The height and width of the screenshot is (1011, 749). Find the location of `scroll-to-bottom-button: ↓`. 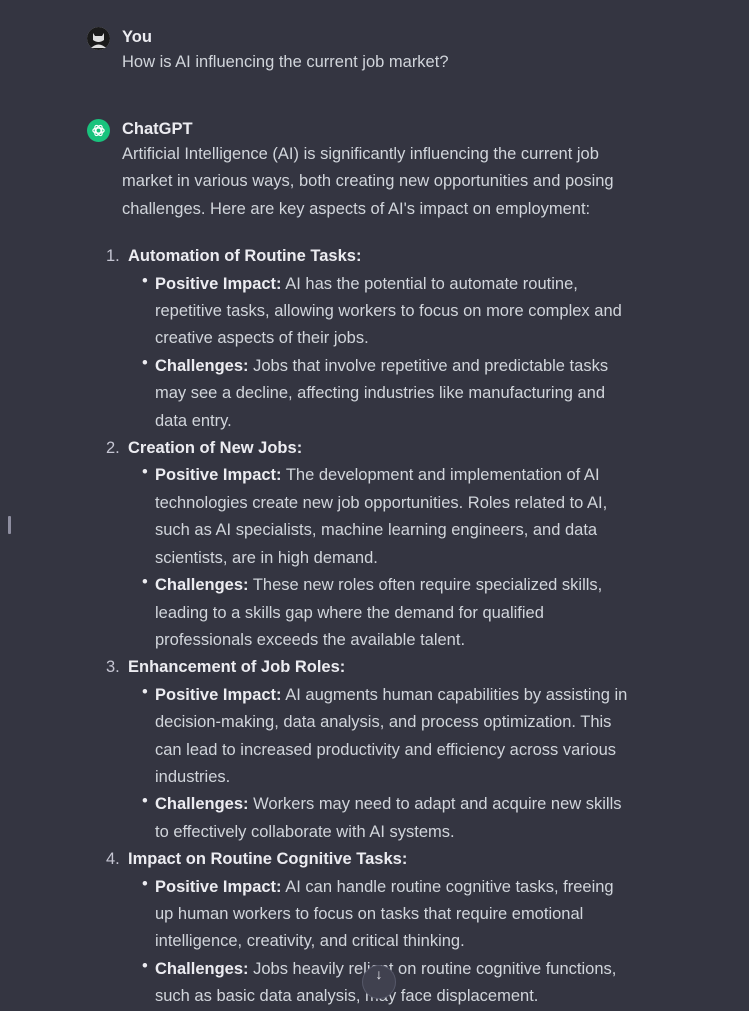

scroll-to-bottom-button: ↓ is located at coordinates (379, 982).